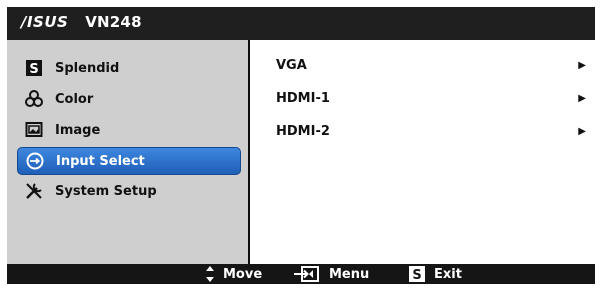 This screenshot has height=288, width=603. I want to click on footer-bar: Move Menu S Exit, so click(301, 274).